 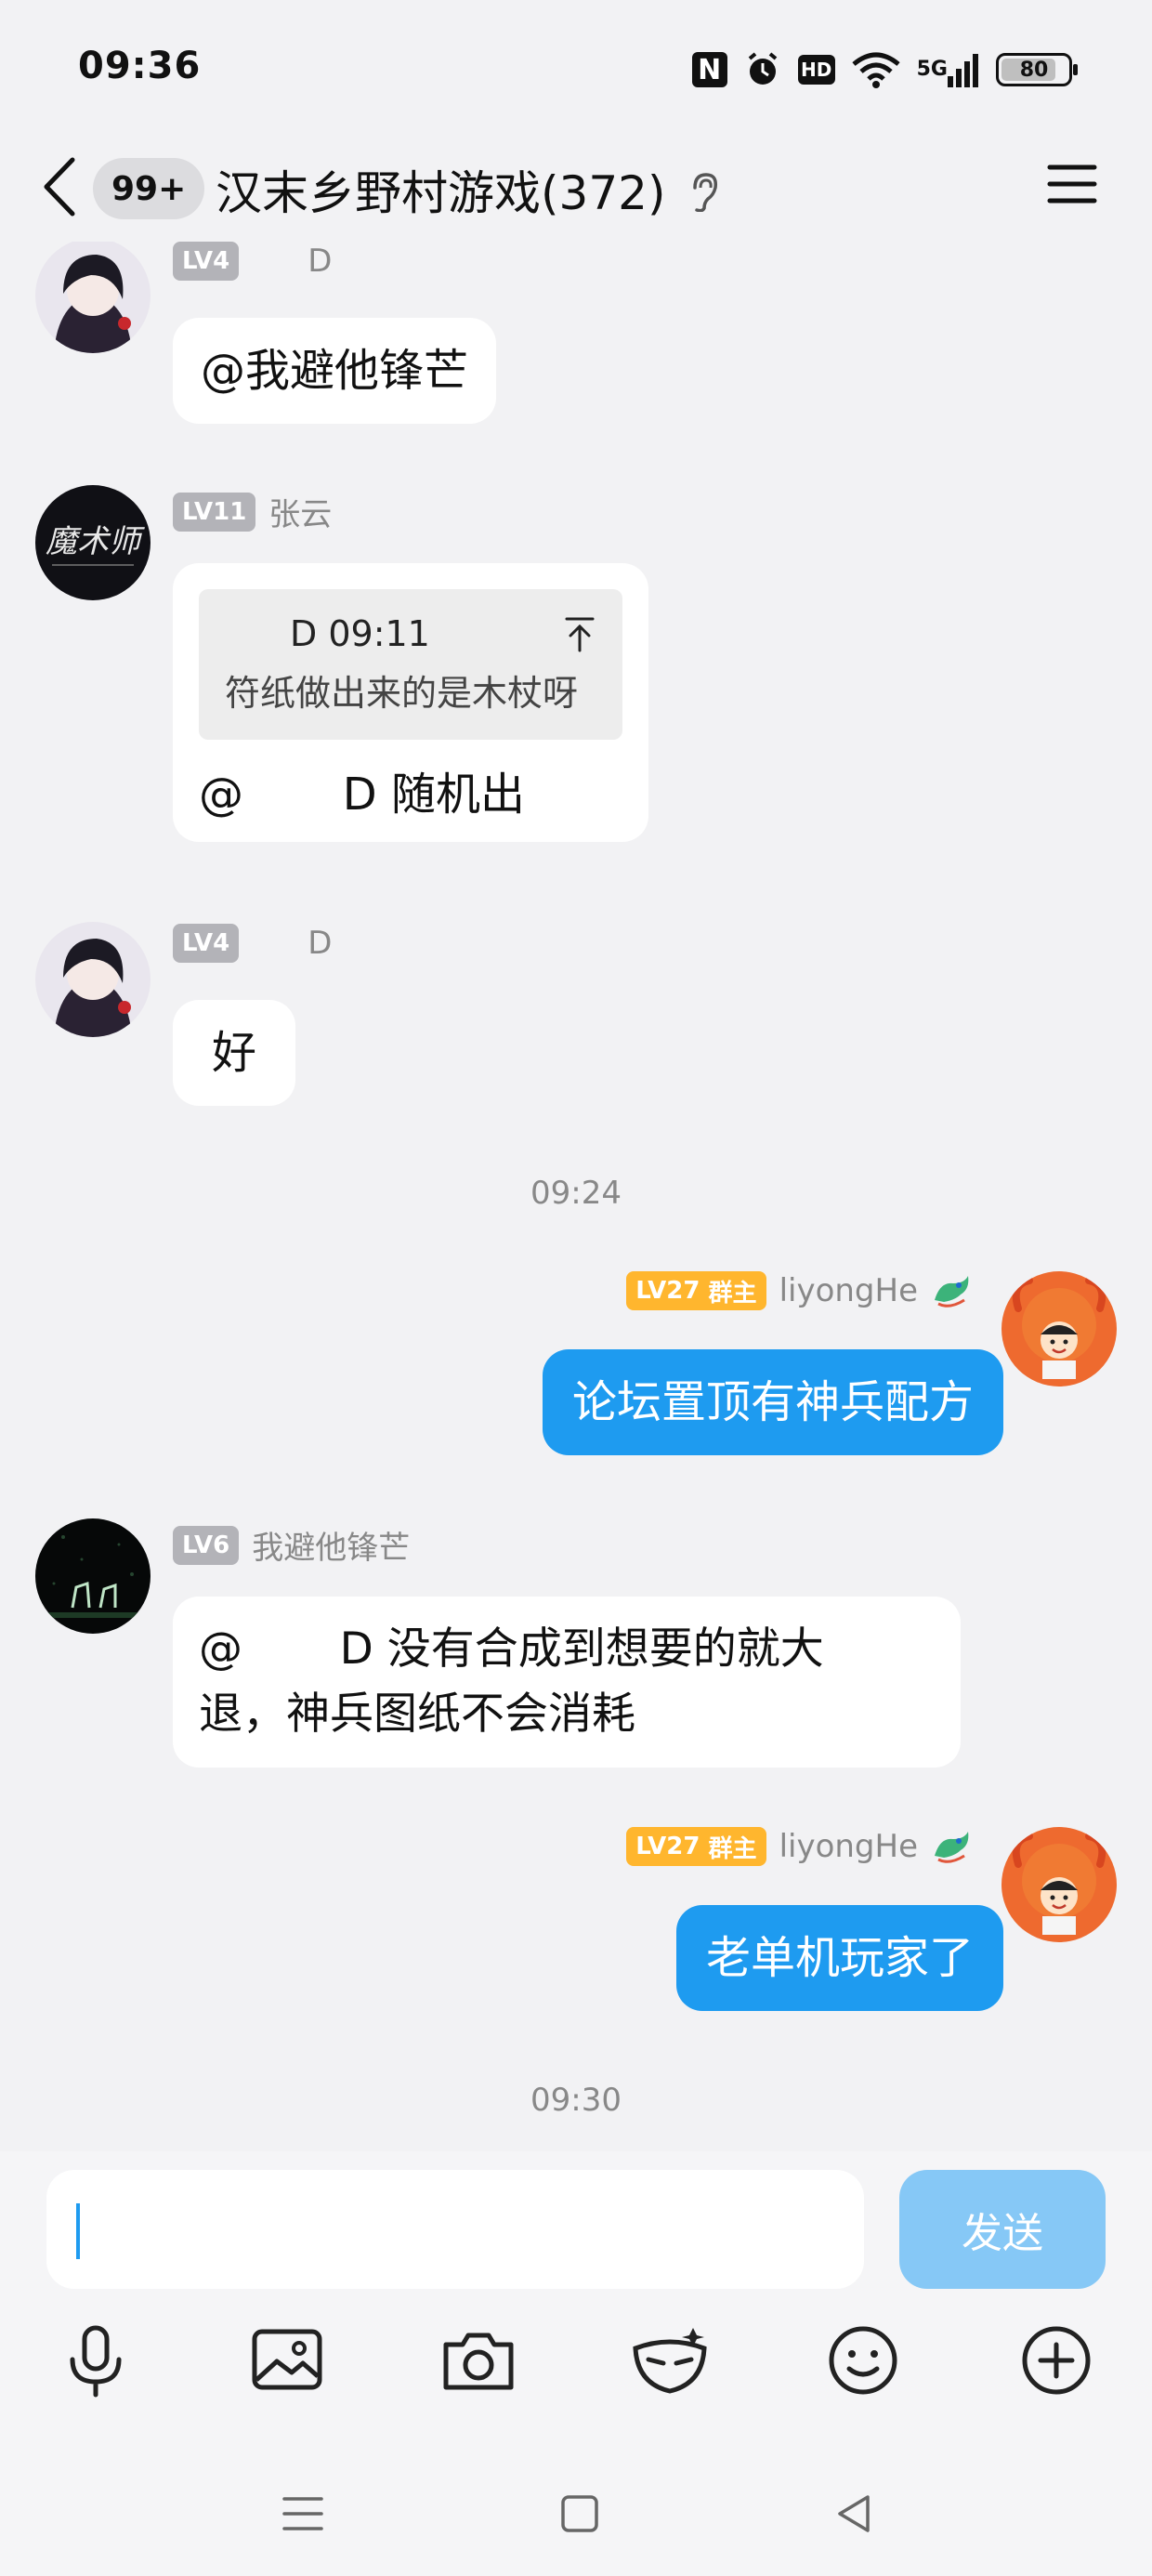 What do you see at coordinates (417, 1714) in the screenshot?
I see `message-text-line: 退，神兵图纸不会消耗` at bounding box center [417, 1714].